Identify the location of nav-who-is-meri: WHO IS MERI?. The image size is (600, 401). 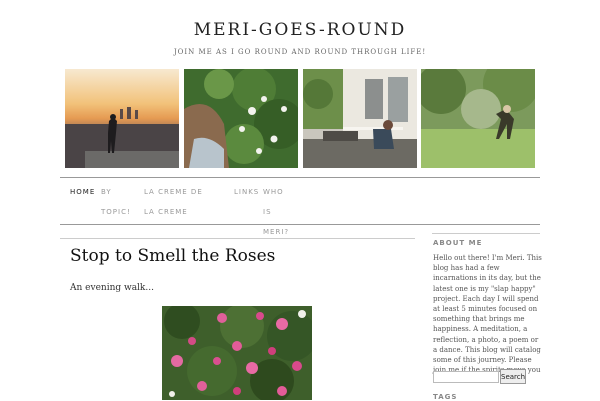
(279, 212).